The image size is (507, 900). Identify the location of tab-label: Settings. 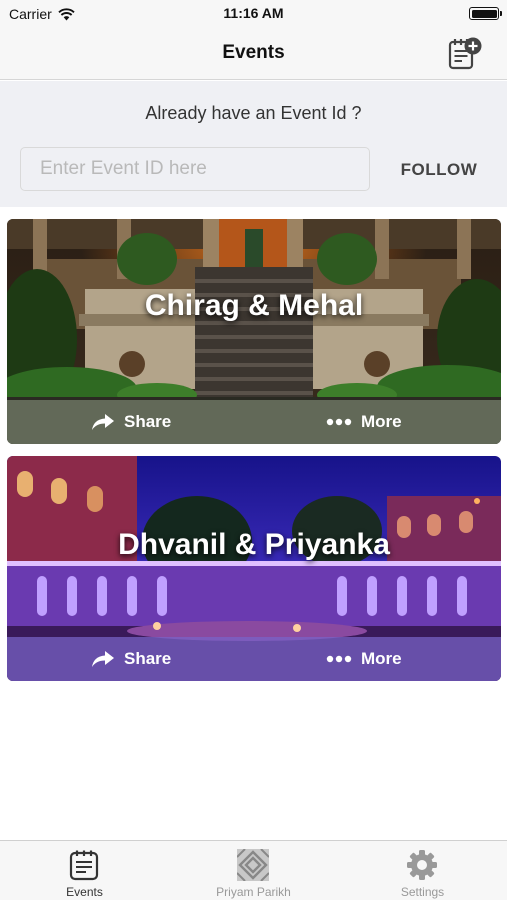
(422, 892).